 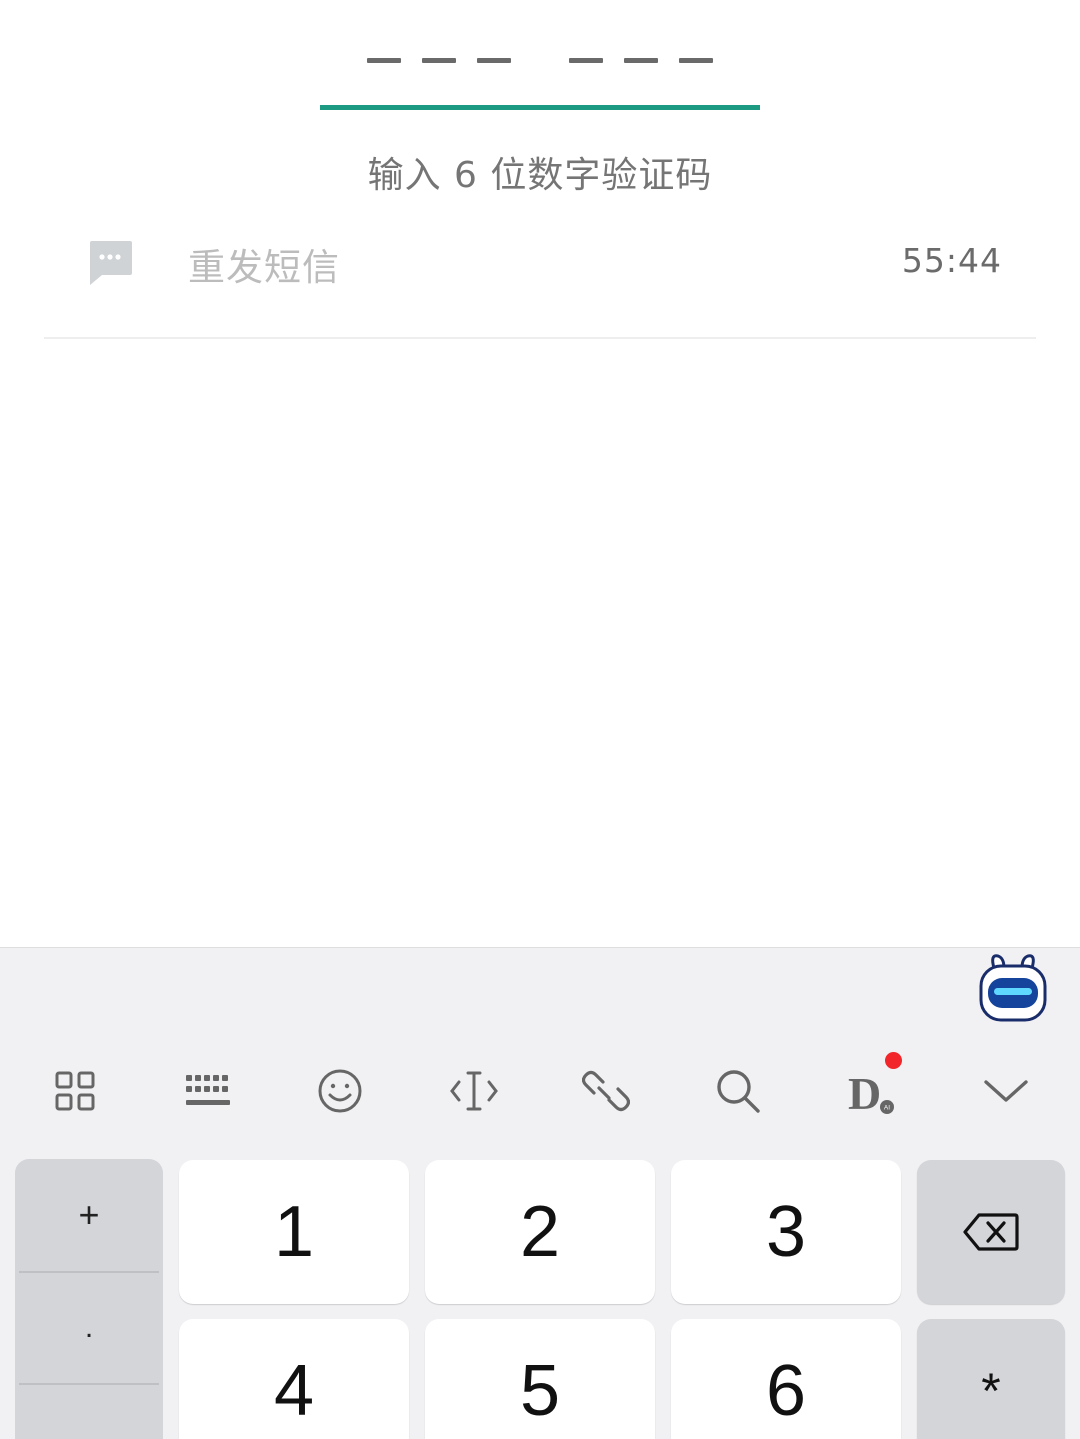 I want to click on verification-hint: 输入 6 位数字验证码, so click(x=540, y=175).